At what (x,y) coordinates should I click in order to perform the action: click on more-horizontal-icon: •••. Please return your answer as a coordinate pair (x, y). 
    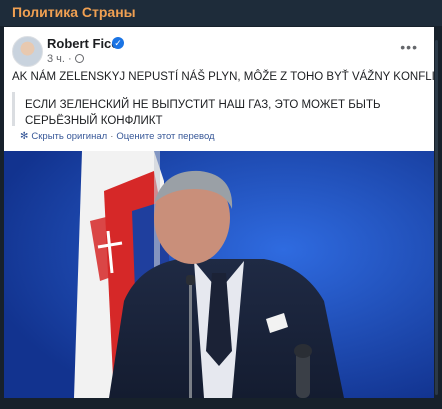
    Looking at the image, I should click on (409, 47).